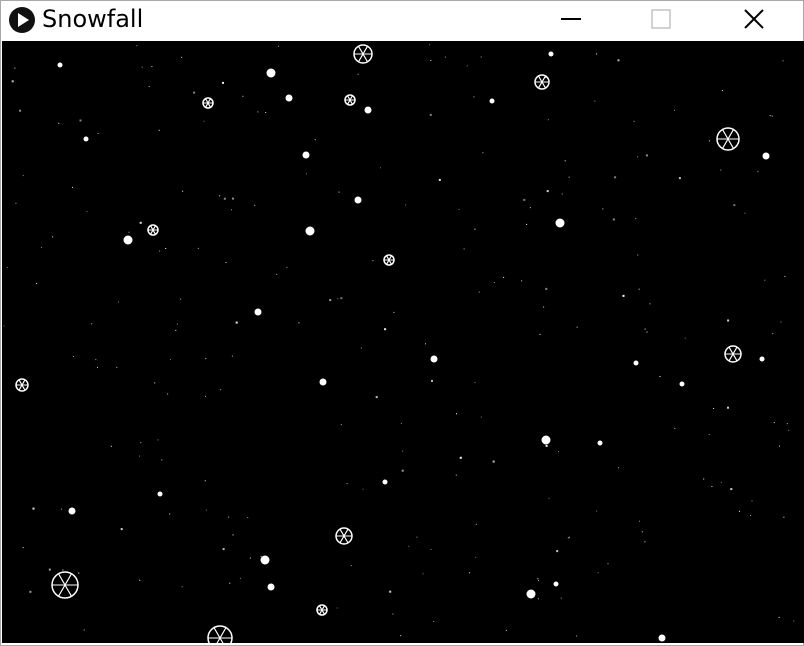 Image resolution: width=804 pixels, height=646 pixels. What do you see at coordinates (22, 20) in the screenshot?
I see `play-circle-icon` at bounding box center [22, 20].